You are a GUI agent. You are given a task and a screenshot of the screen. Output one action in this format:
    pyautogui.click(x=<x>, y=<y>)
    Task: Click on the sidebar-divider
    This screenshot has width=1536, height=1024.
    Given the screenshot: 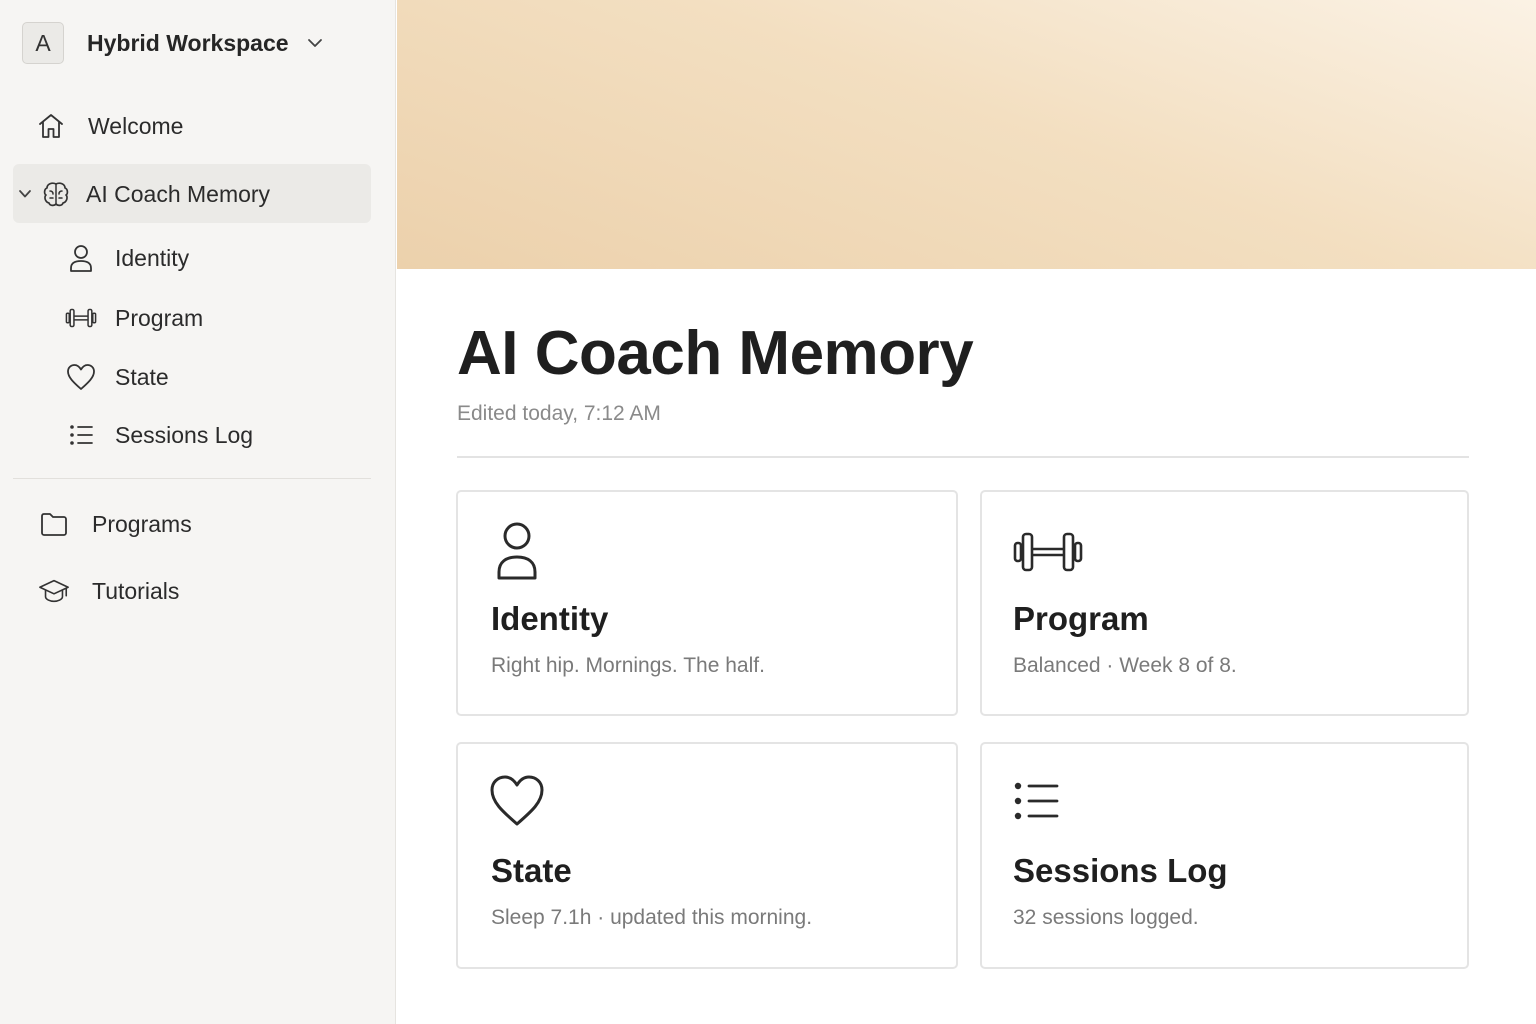 What is the action you would take?
    pyautogui.click(x=192, y=478)
    